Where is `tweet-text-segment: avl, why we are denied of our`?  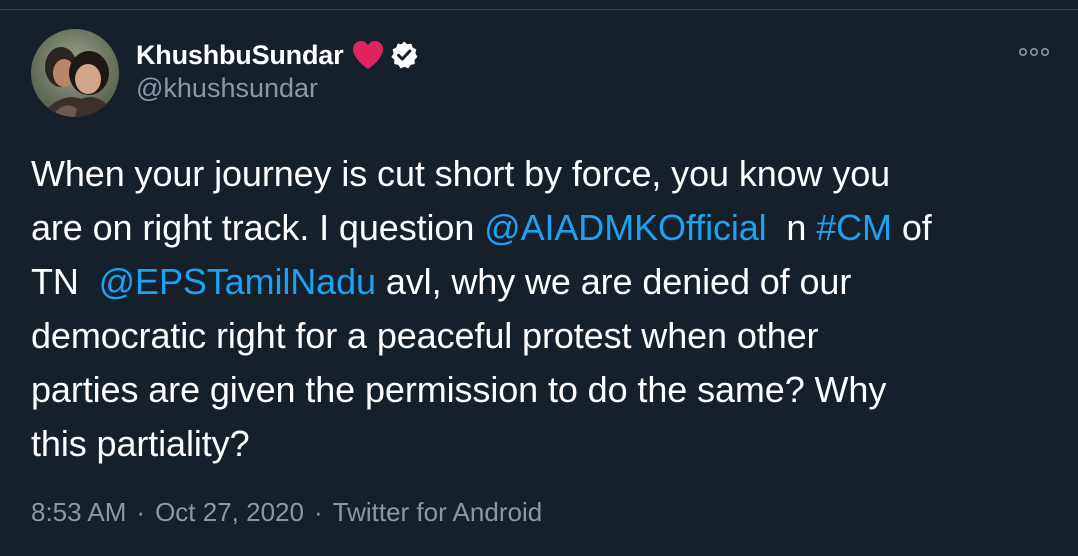 tweet-text-segment: avl, why we are denied of our is located at coordinates (613, 281).